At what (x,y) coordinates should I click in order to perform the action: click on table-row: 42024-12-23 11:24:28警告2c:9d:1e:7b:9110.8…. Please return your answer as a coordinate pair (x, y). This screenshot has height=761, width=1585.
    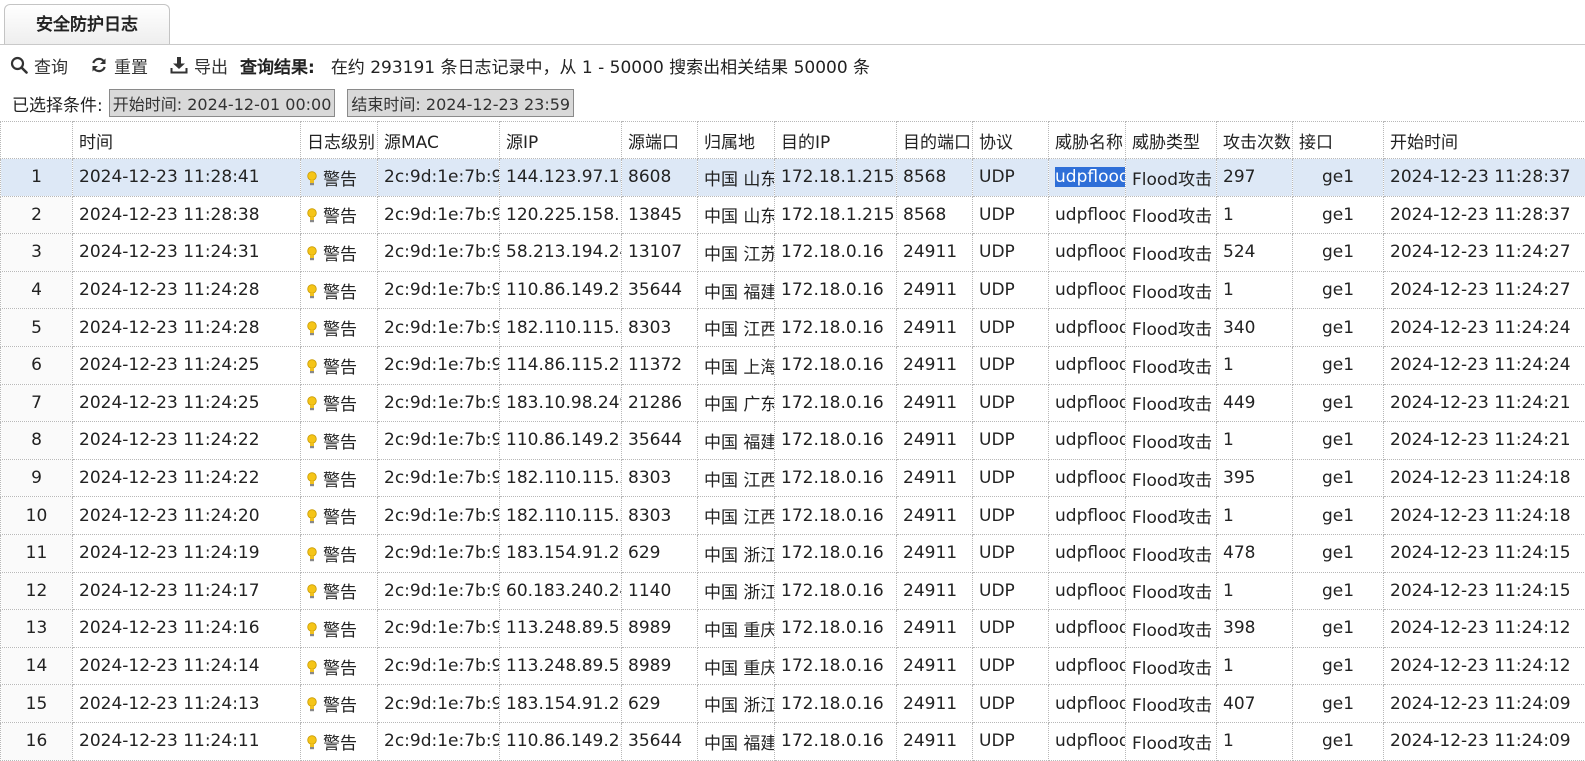
    Looking at the image, I should click on (793, 290).